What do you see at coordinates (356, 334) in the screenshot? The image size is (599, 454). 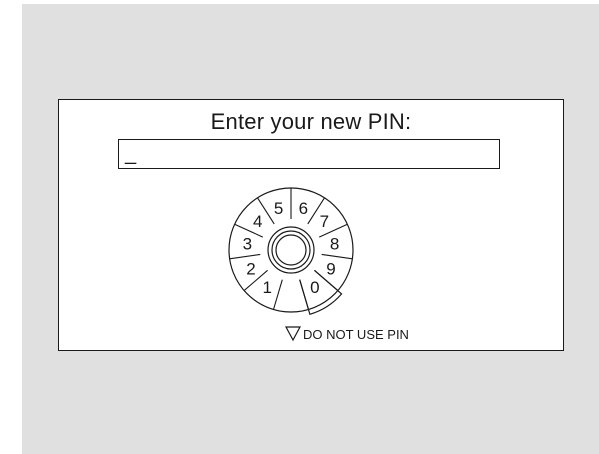 I see `do-not-use-pin-label: DO NOT USE PIN` at bounding box center [356, 334].